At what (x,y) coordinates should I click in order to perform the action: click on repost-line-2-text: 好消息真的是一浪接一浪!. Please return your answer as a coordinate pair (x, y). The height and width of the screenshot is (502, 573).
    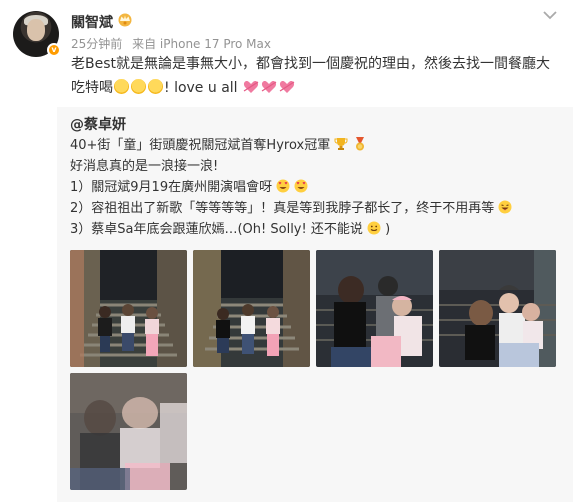
    Looking at the image, I should click on (144, 166).